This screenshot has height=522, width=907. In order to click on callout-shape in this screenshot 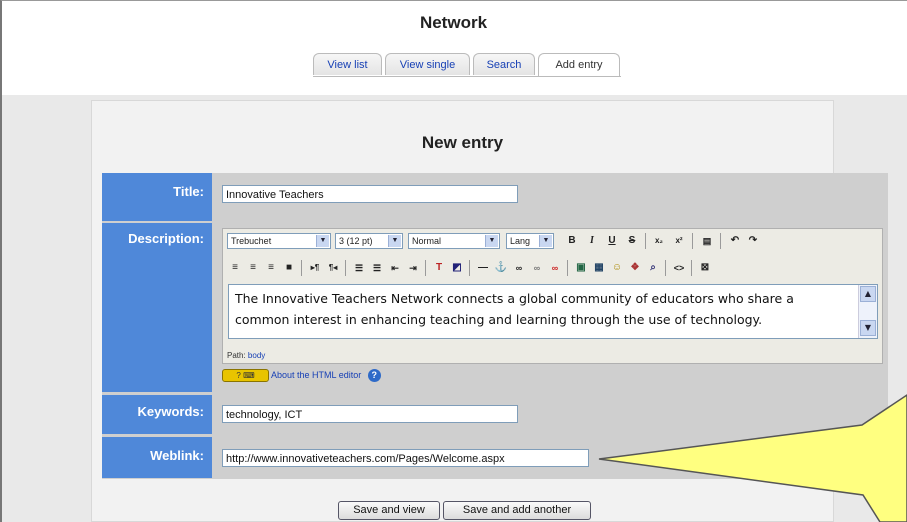, I will do `click(752, 458)`.